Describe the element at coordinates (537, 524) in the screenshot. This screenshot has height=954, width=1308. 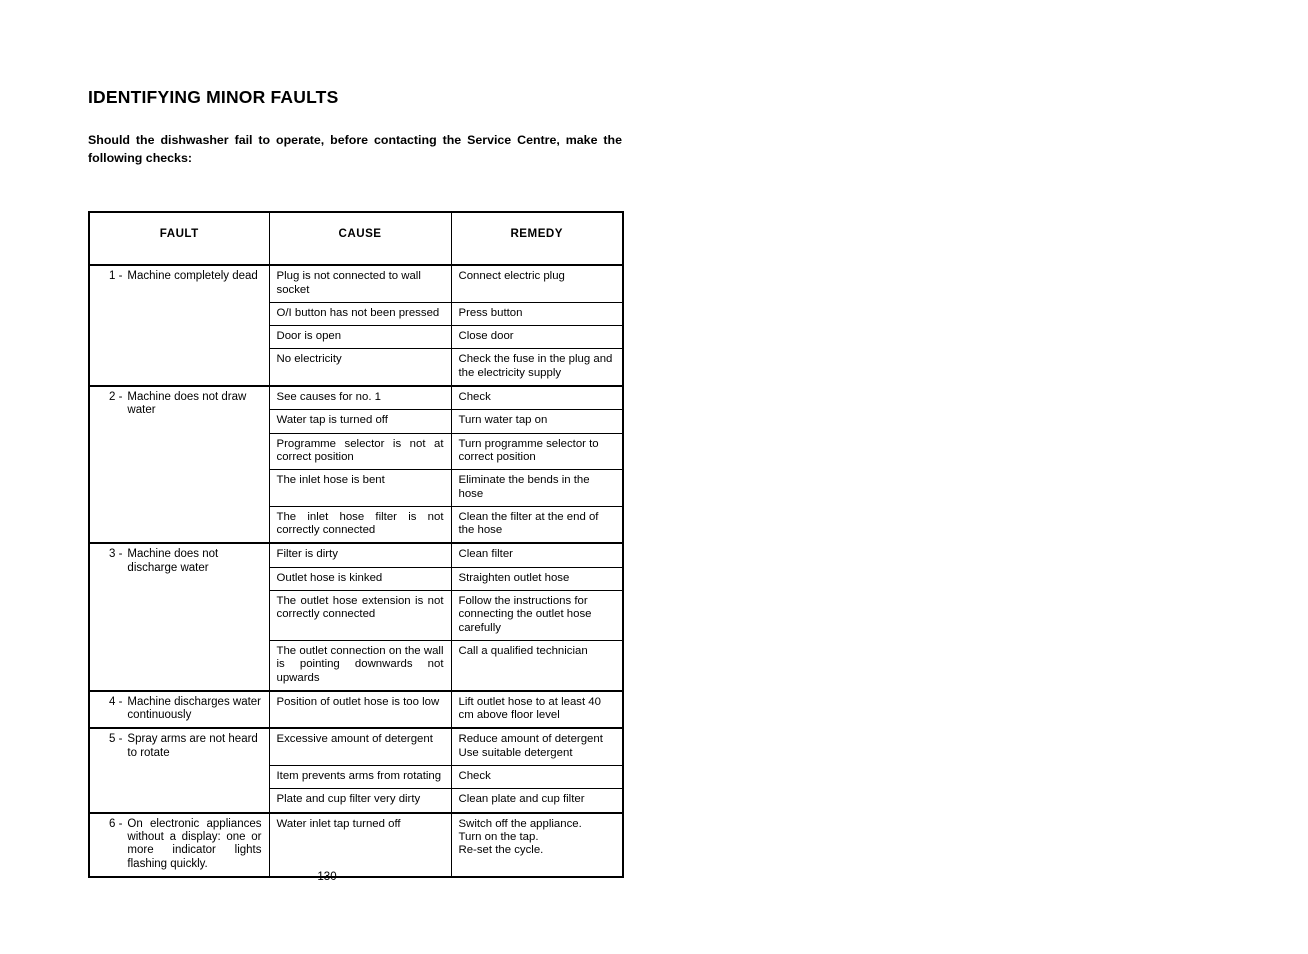
I see `remedy-cell: Clean the filter at the end of the hose` at that location.